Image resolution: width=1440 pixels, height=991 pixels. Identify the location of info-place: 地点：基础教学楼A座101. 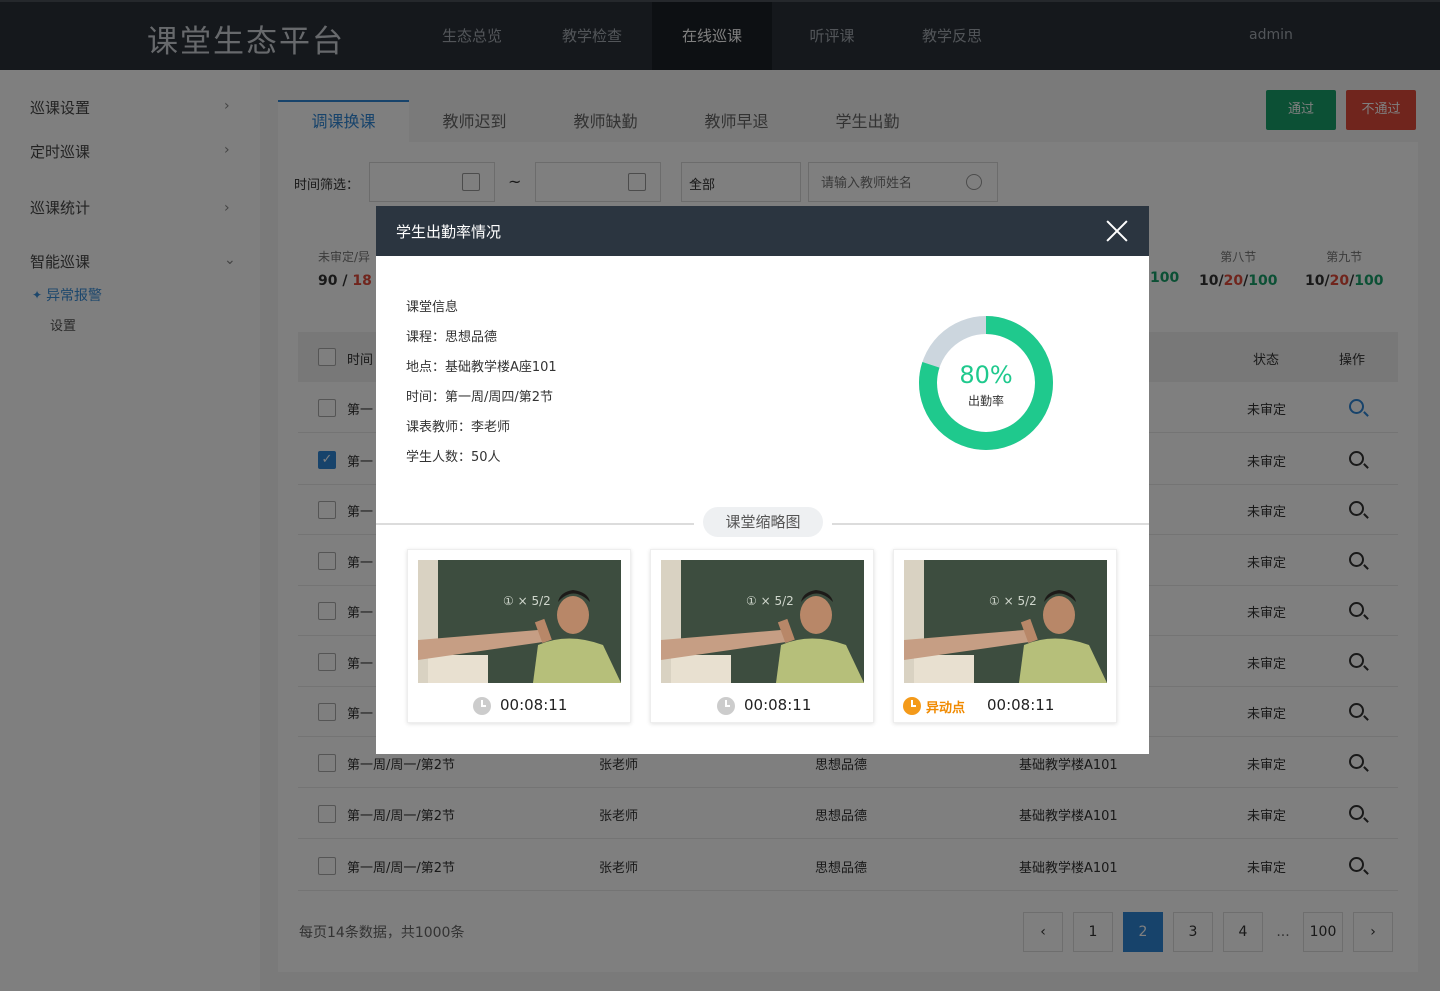
(481, 367).